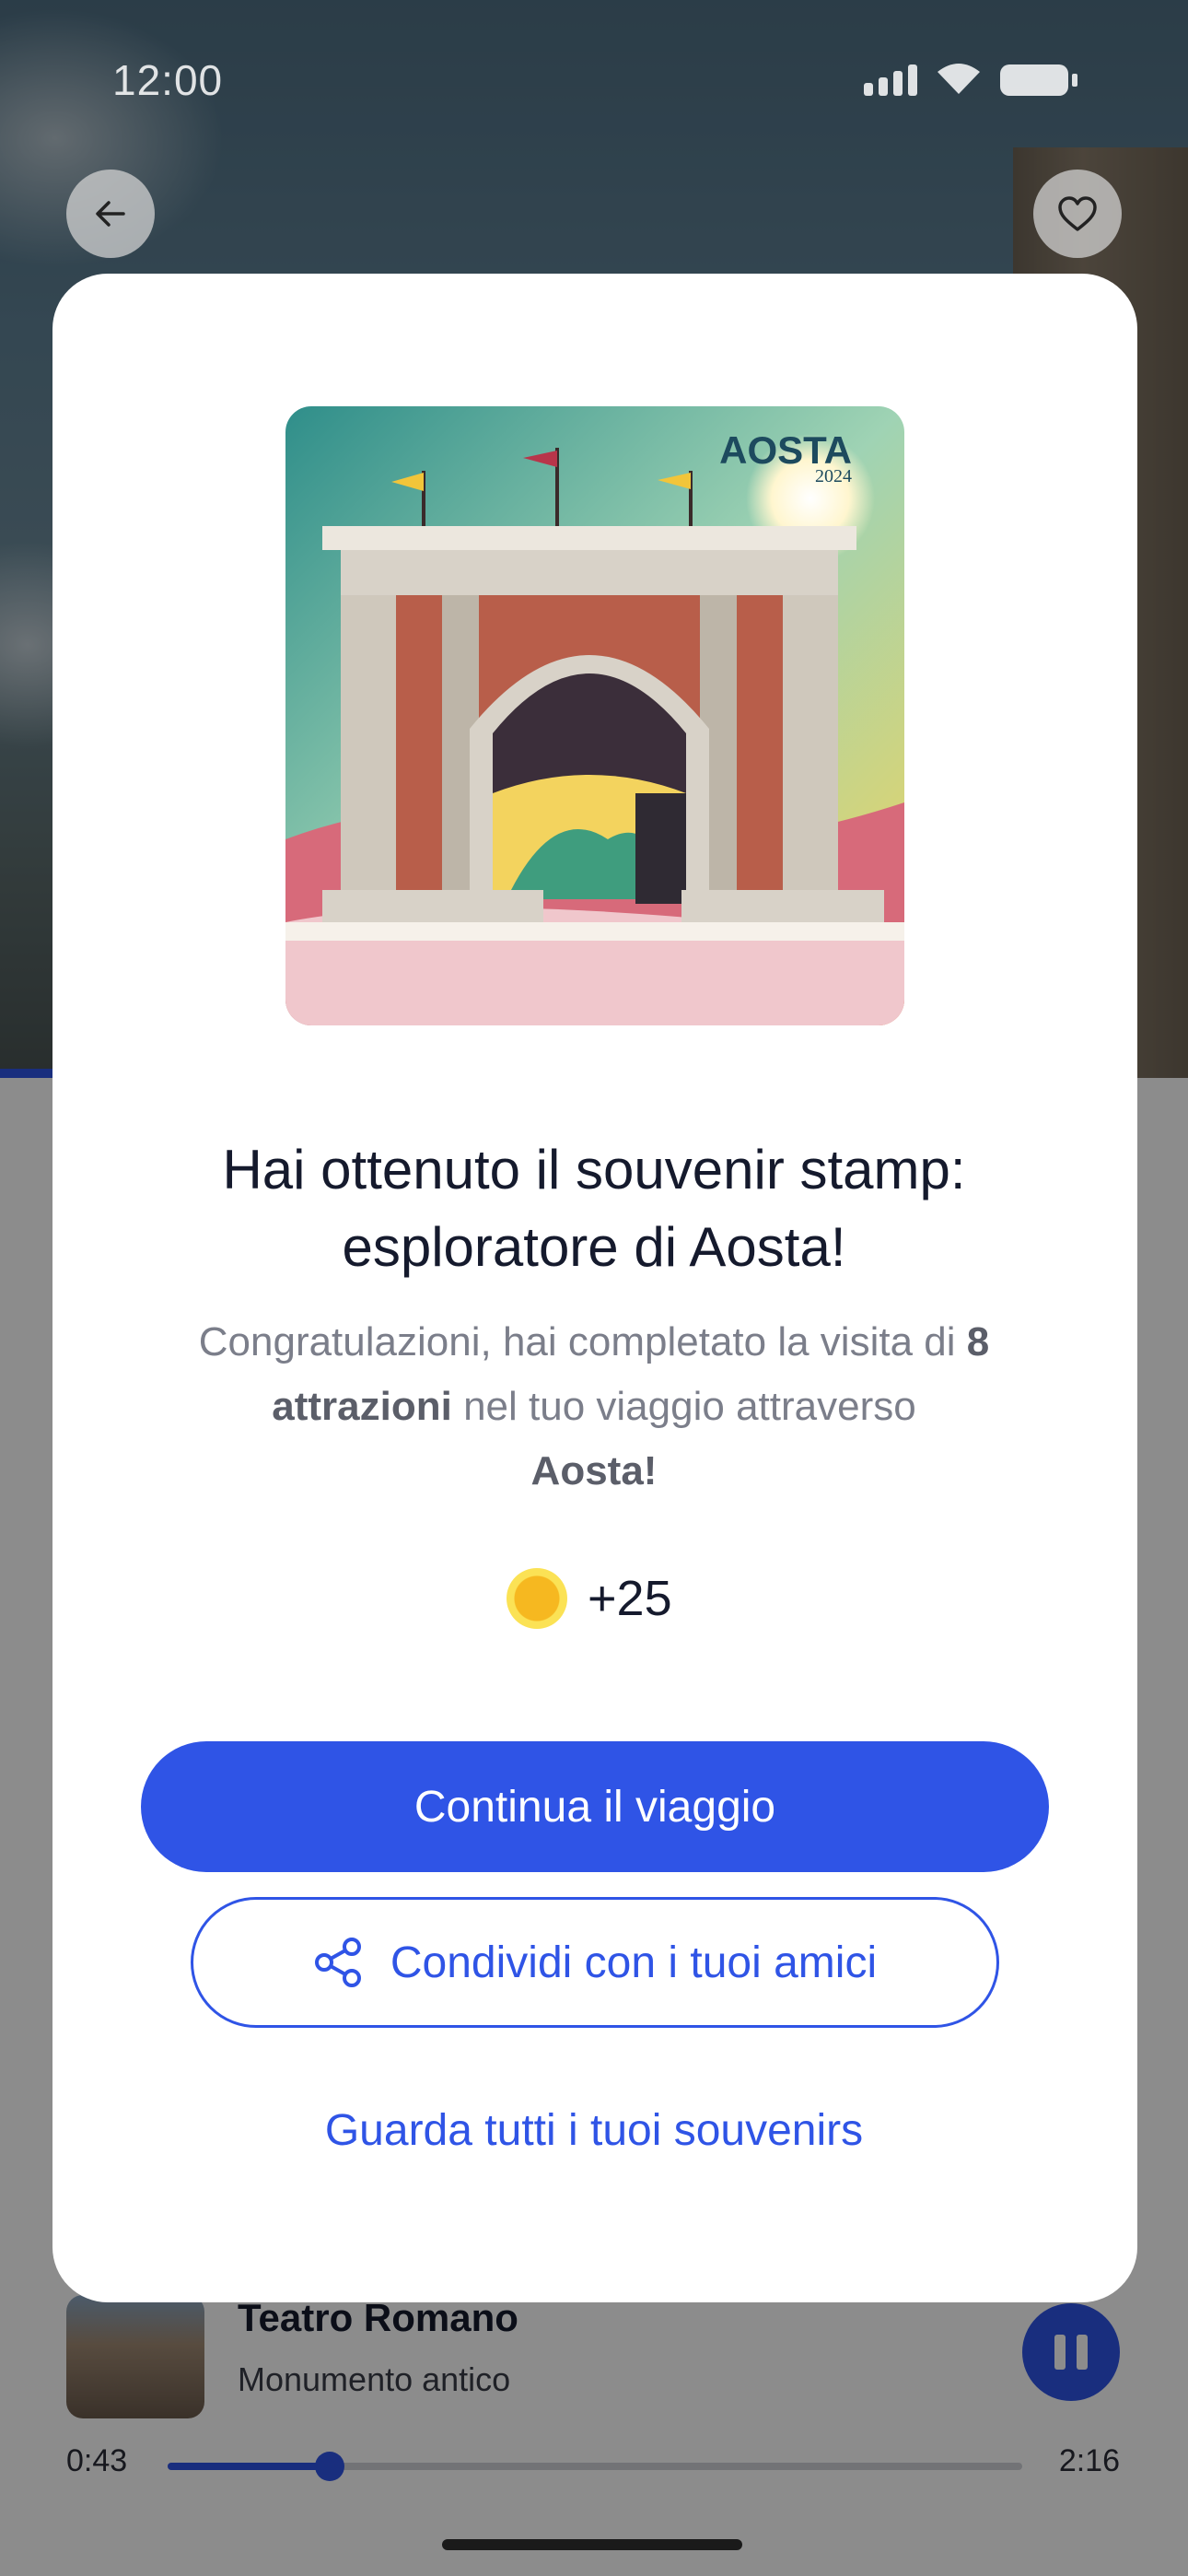 The width and height of the screenshot is (1188, 2576). I want to click on share-button: Condividi con i tuoi amici, so click(595, 1963).